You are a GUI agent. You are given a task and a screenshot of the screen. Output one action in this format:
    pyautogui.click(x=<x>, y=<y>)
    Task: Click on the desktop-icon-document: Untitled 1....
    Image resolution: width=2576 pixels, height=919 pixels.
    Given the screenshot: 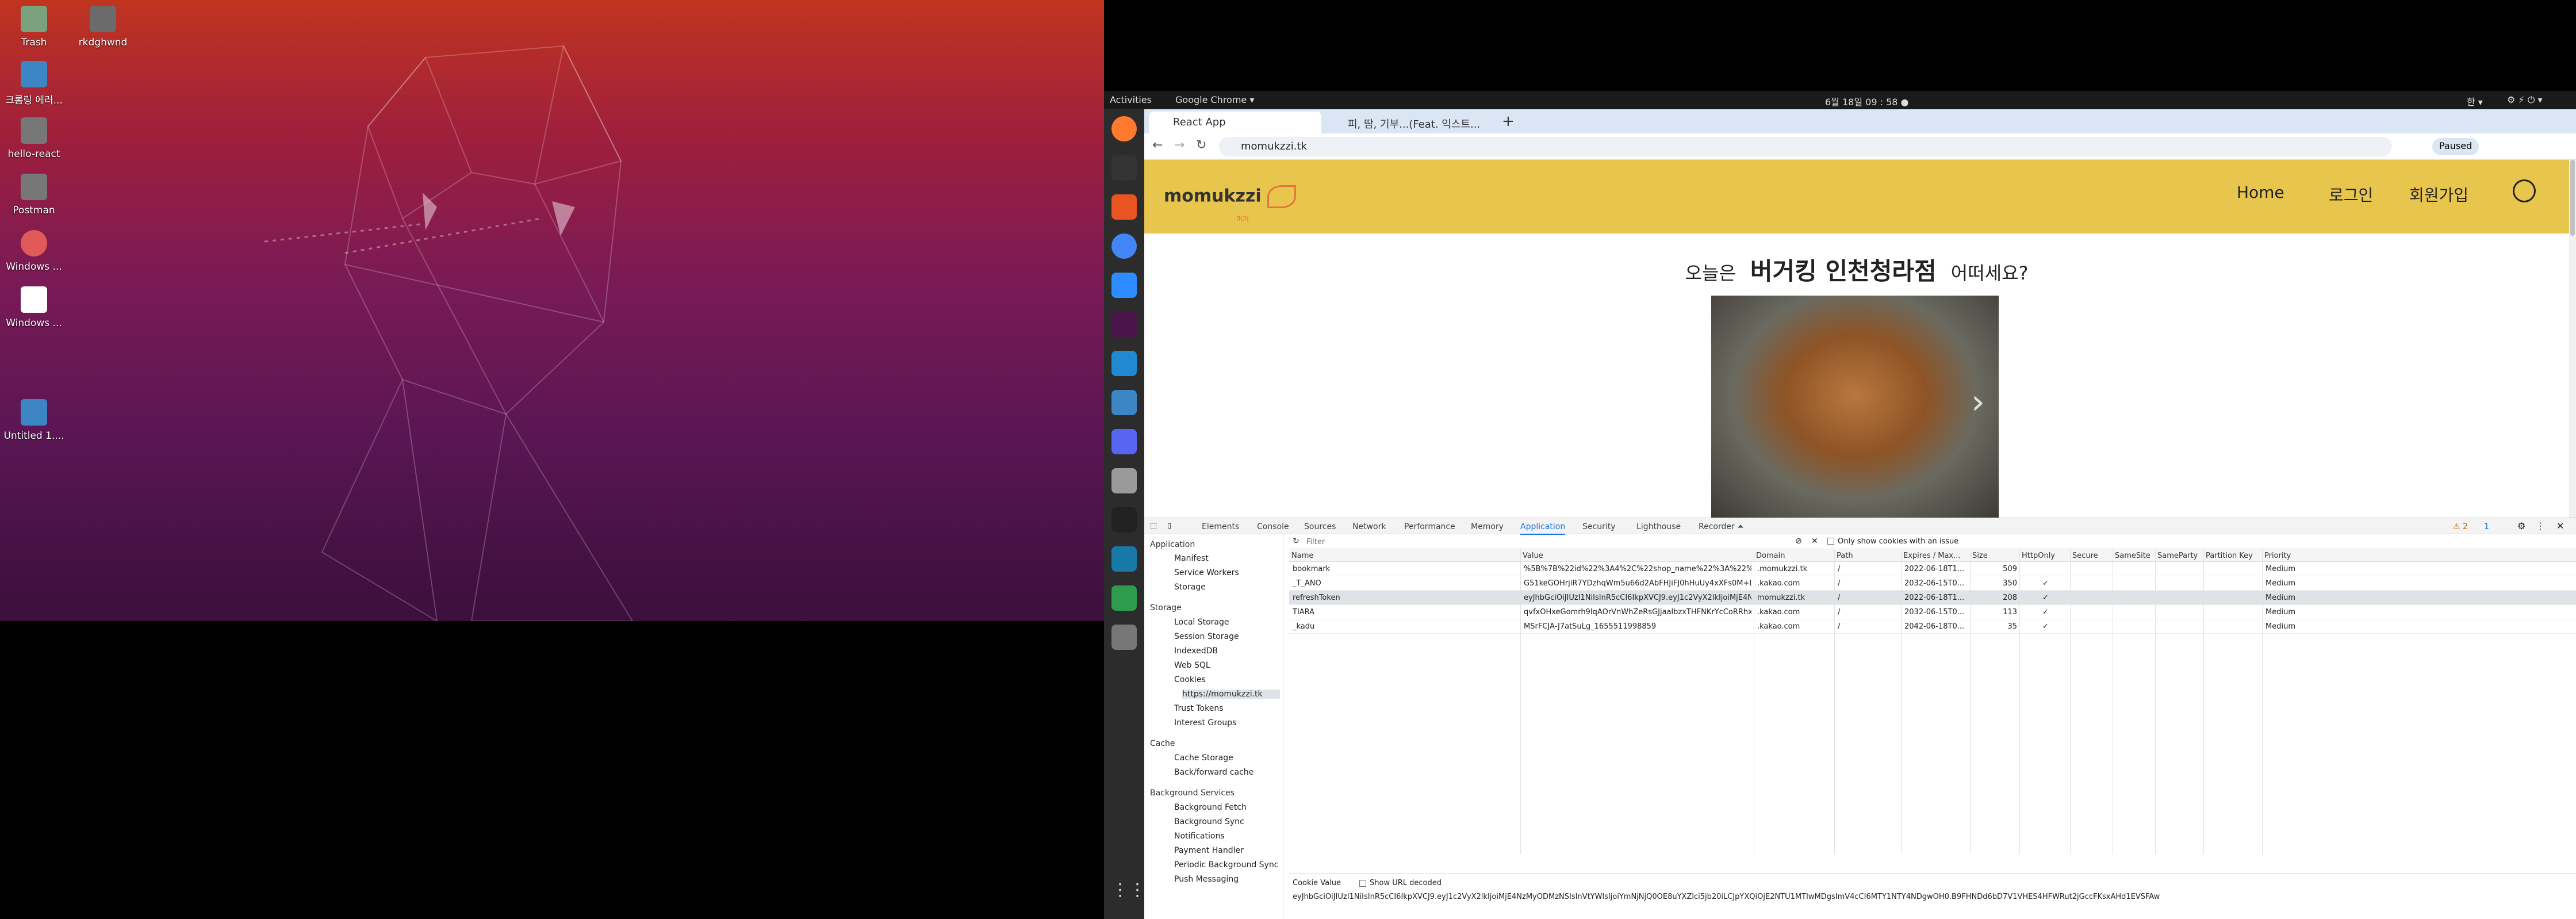 What is the action you would take?
    pyautogui.click(x=34, y=420)
    